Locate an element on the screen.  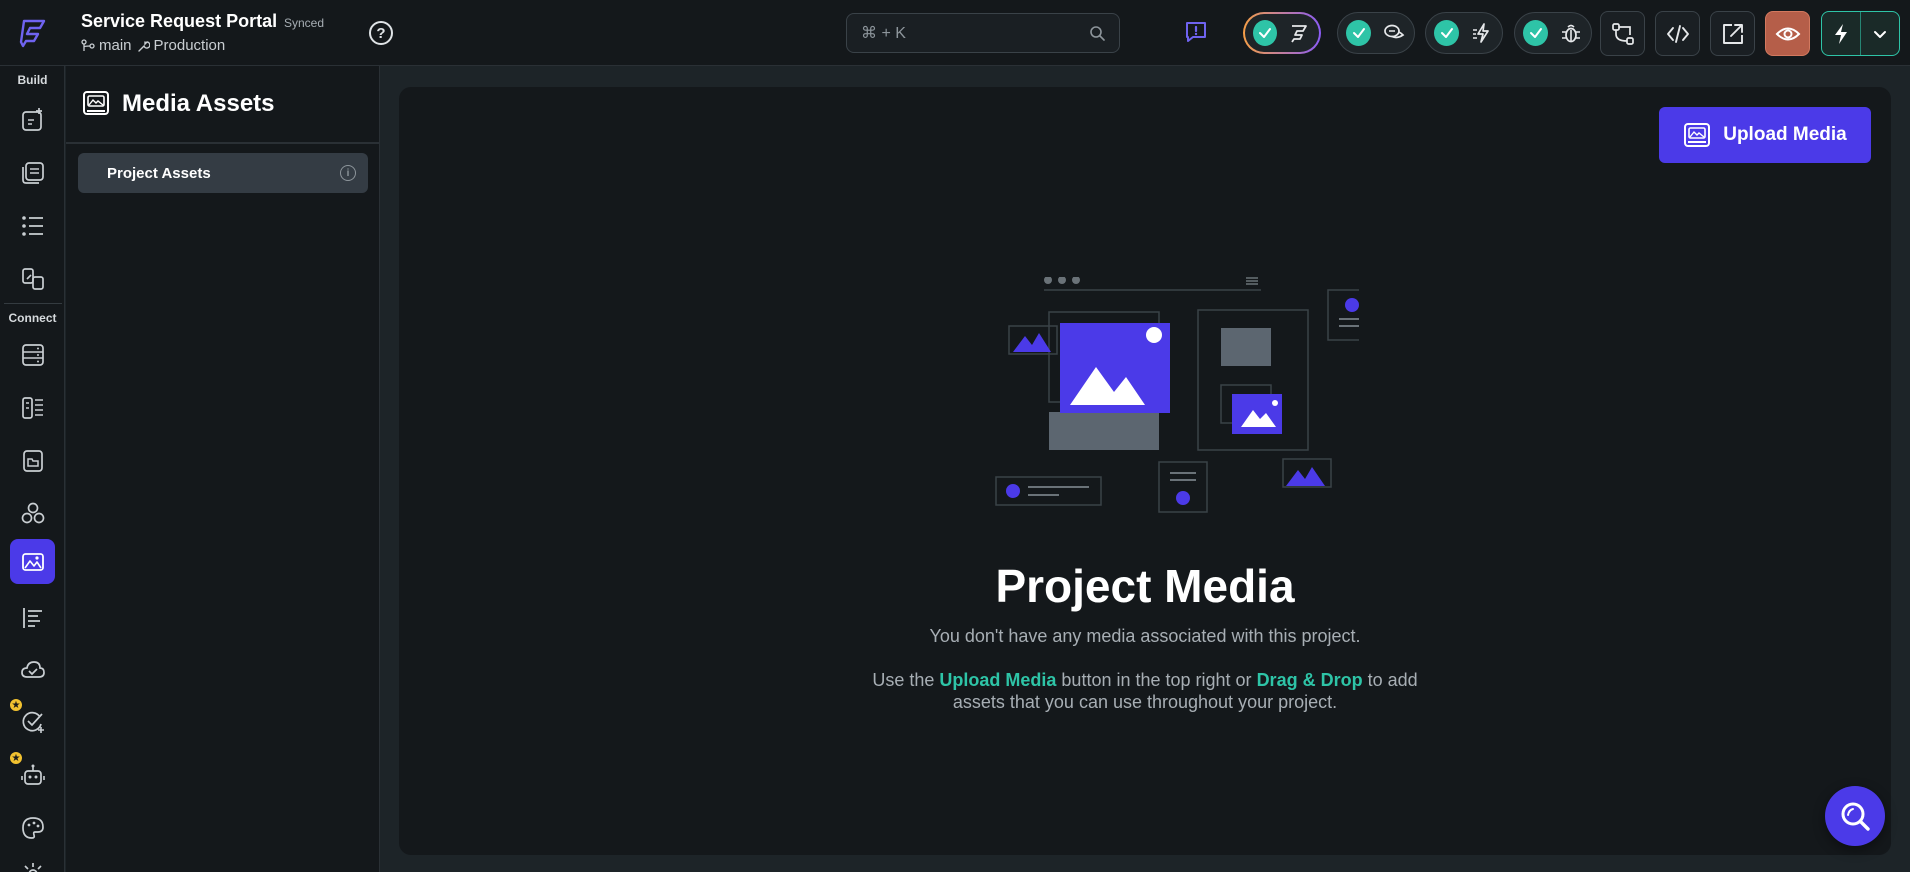
rail-item-theme is located at coordinates (32, 827).